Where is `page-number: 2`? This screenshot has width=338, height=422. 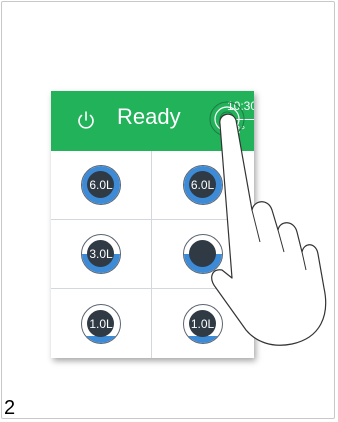 page-number: 2 is located at coordinates (10, 408).